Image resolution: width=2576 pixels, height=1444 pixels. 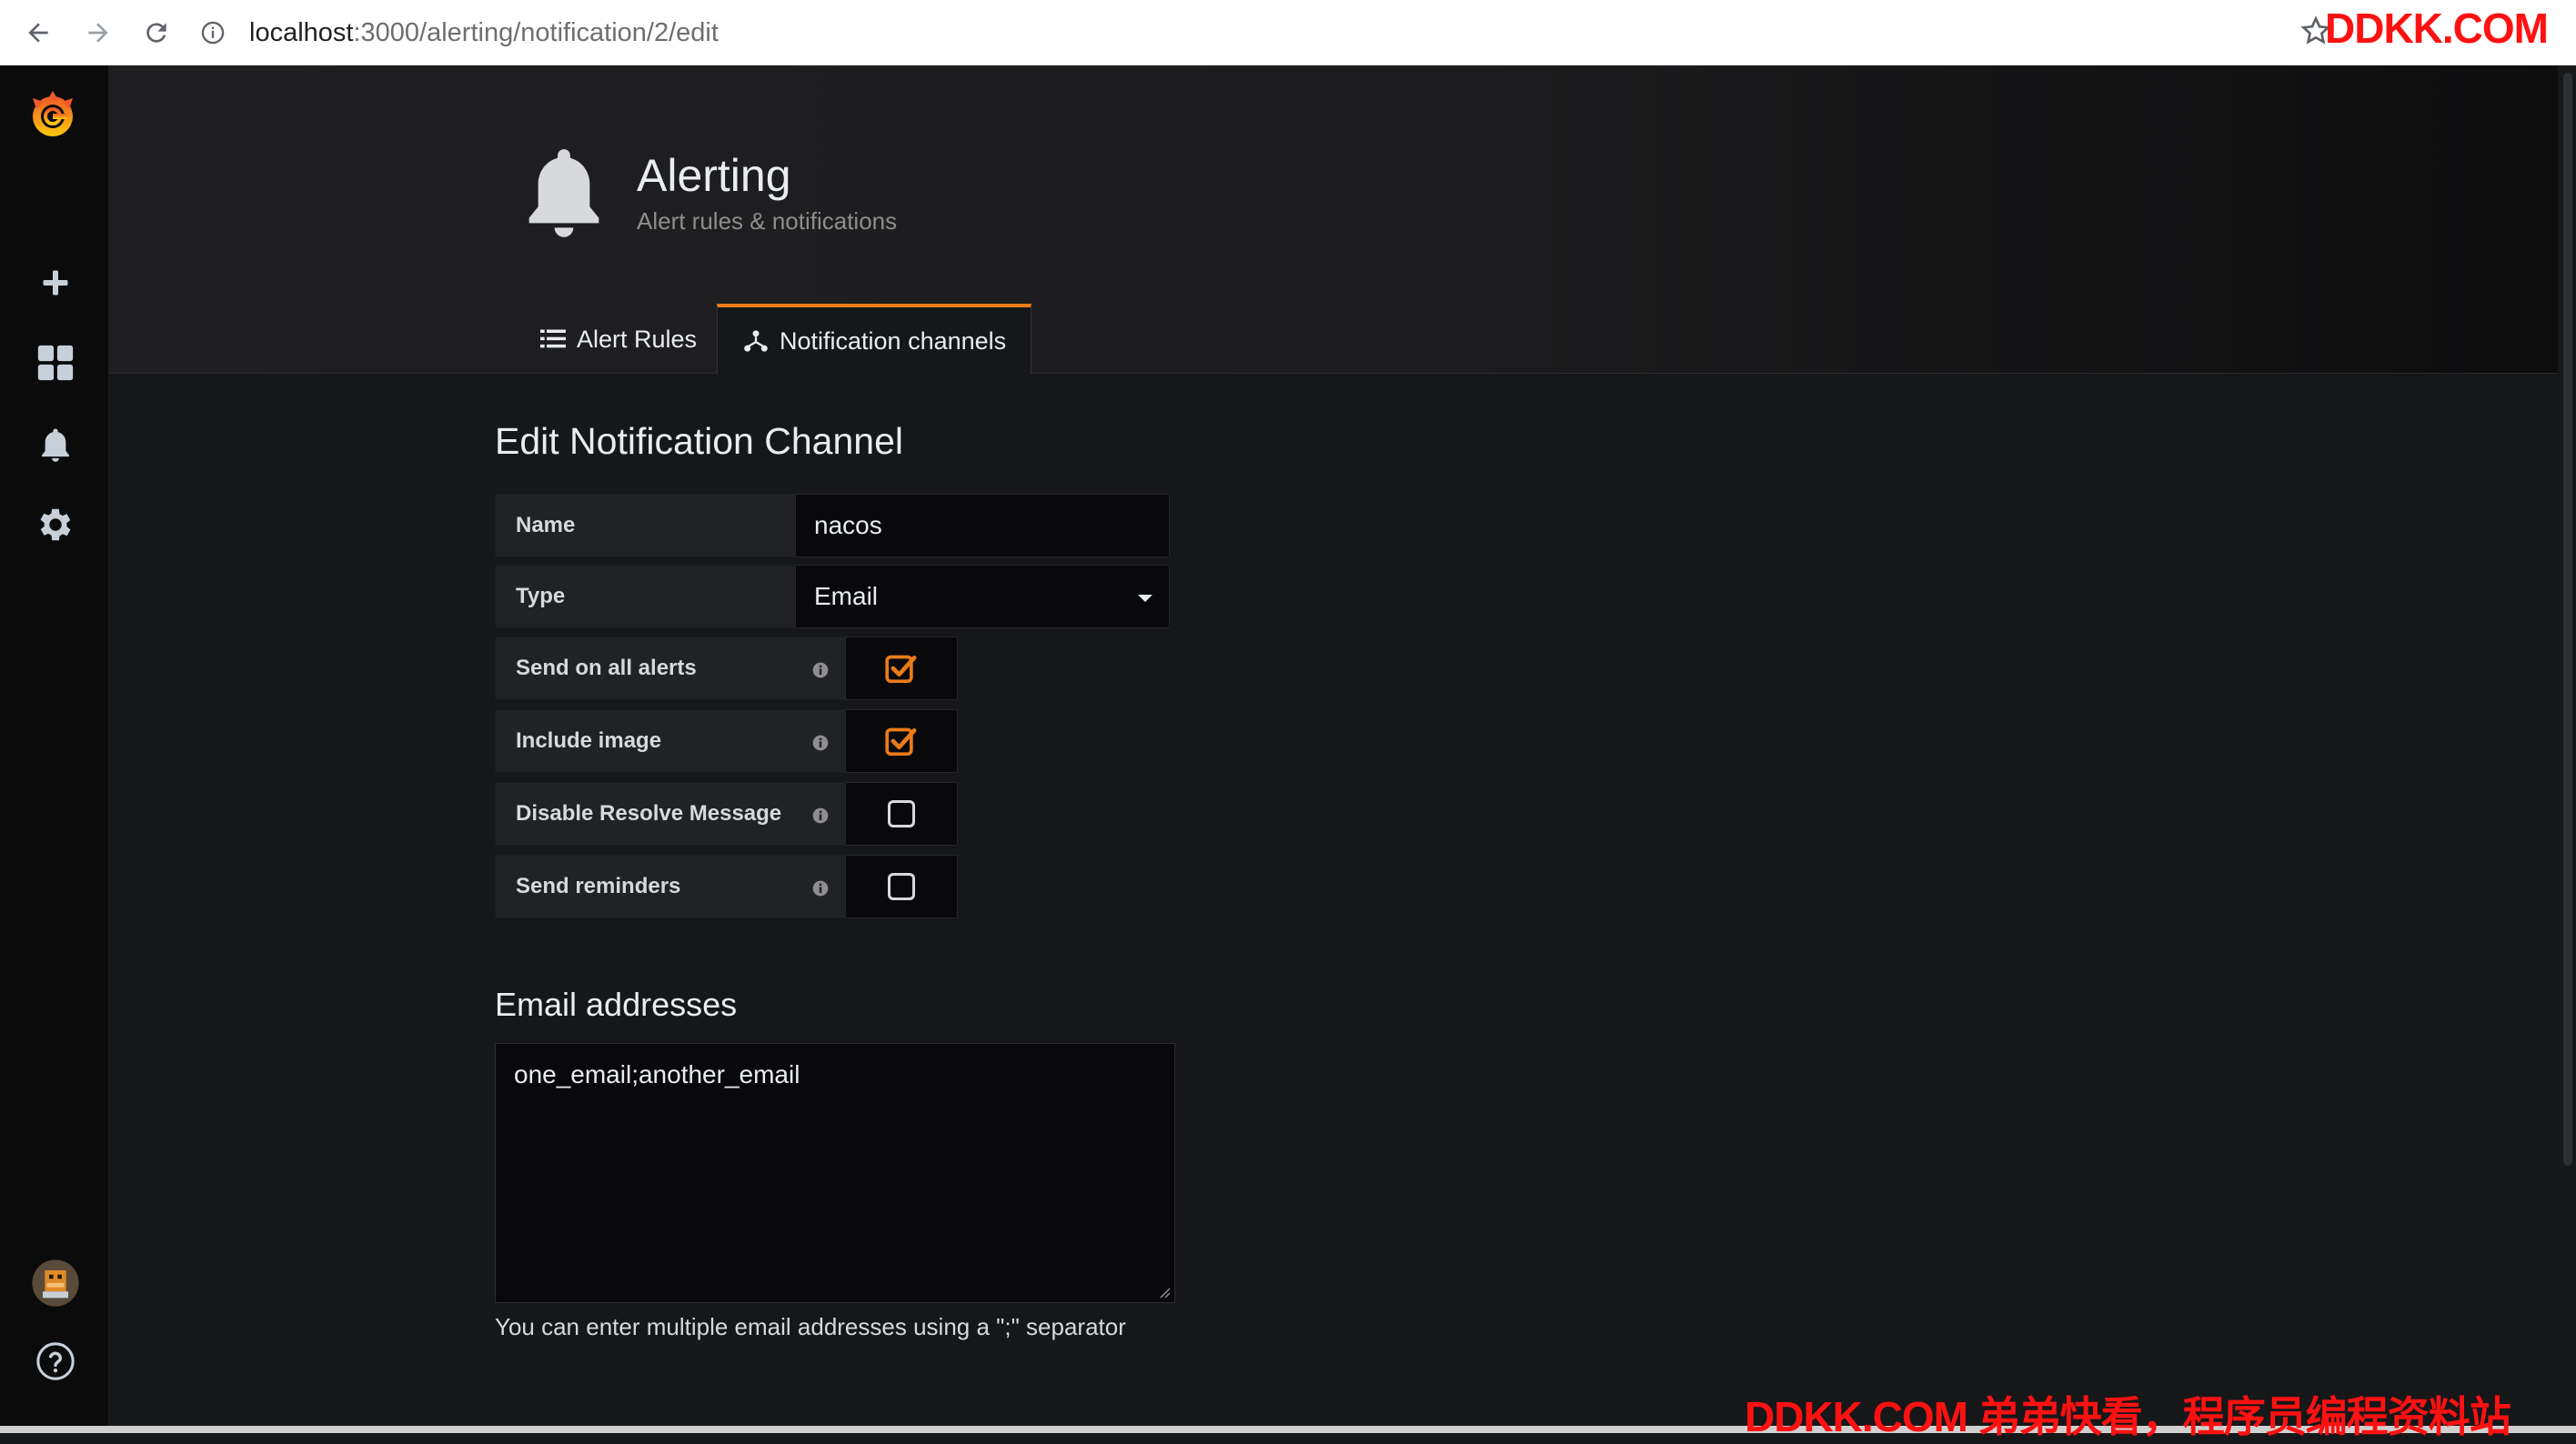 What do you see at coordinates (714, 175) in the screenshot?
I see `page-title: Alerting` at bounding box center [714, 175].